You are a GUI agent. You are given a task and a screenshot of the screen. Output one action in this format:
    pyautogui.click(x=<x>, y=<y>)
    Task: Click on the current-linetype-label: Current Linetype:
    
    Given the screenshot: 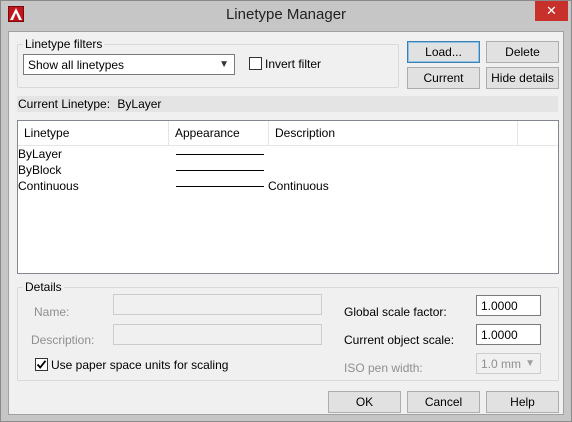 What is the action you would take?
    pyautogui.click(x=64, y=104)
    